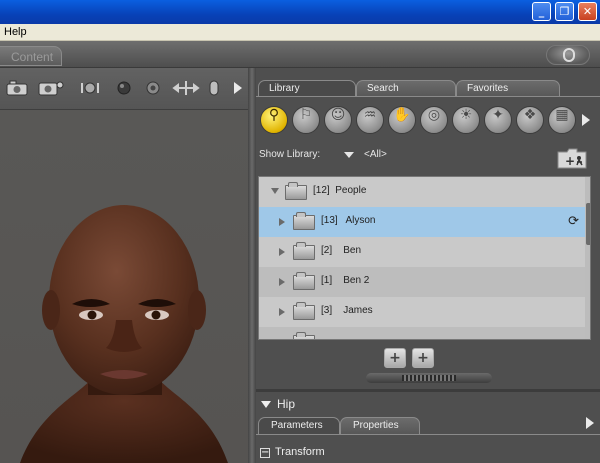  Describe the element at coordinates (422, 222) in the screenshot. I see `tree-row: [13] Alyson ⟳` at that location.